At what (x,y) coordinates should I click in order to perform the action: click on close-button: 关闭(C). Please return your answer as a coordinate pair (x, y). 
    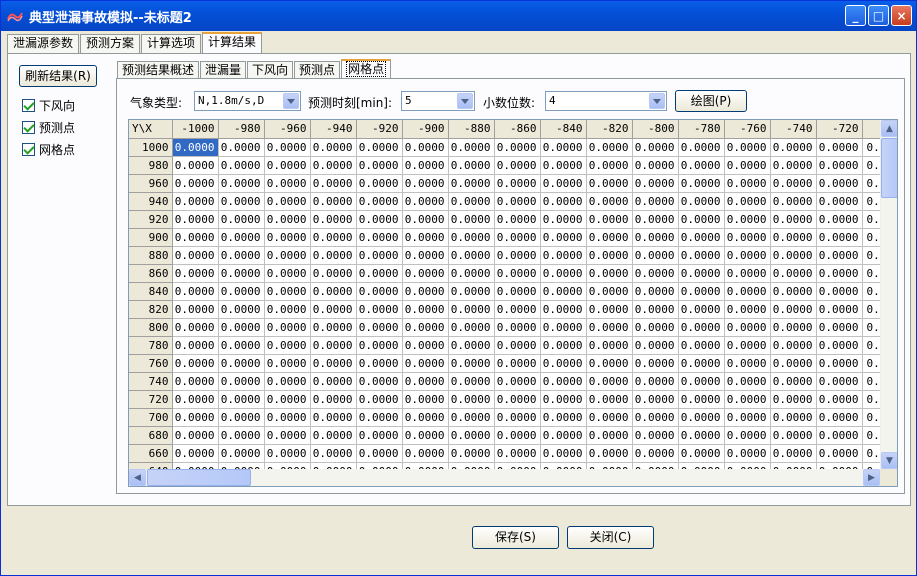
    Looking at the image, I should click on (610, 537).